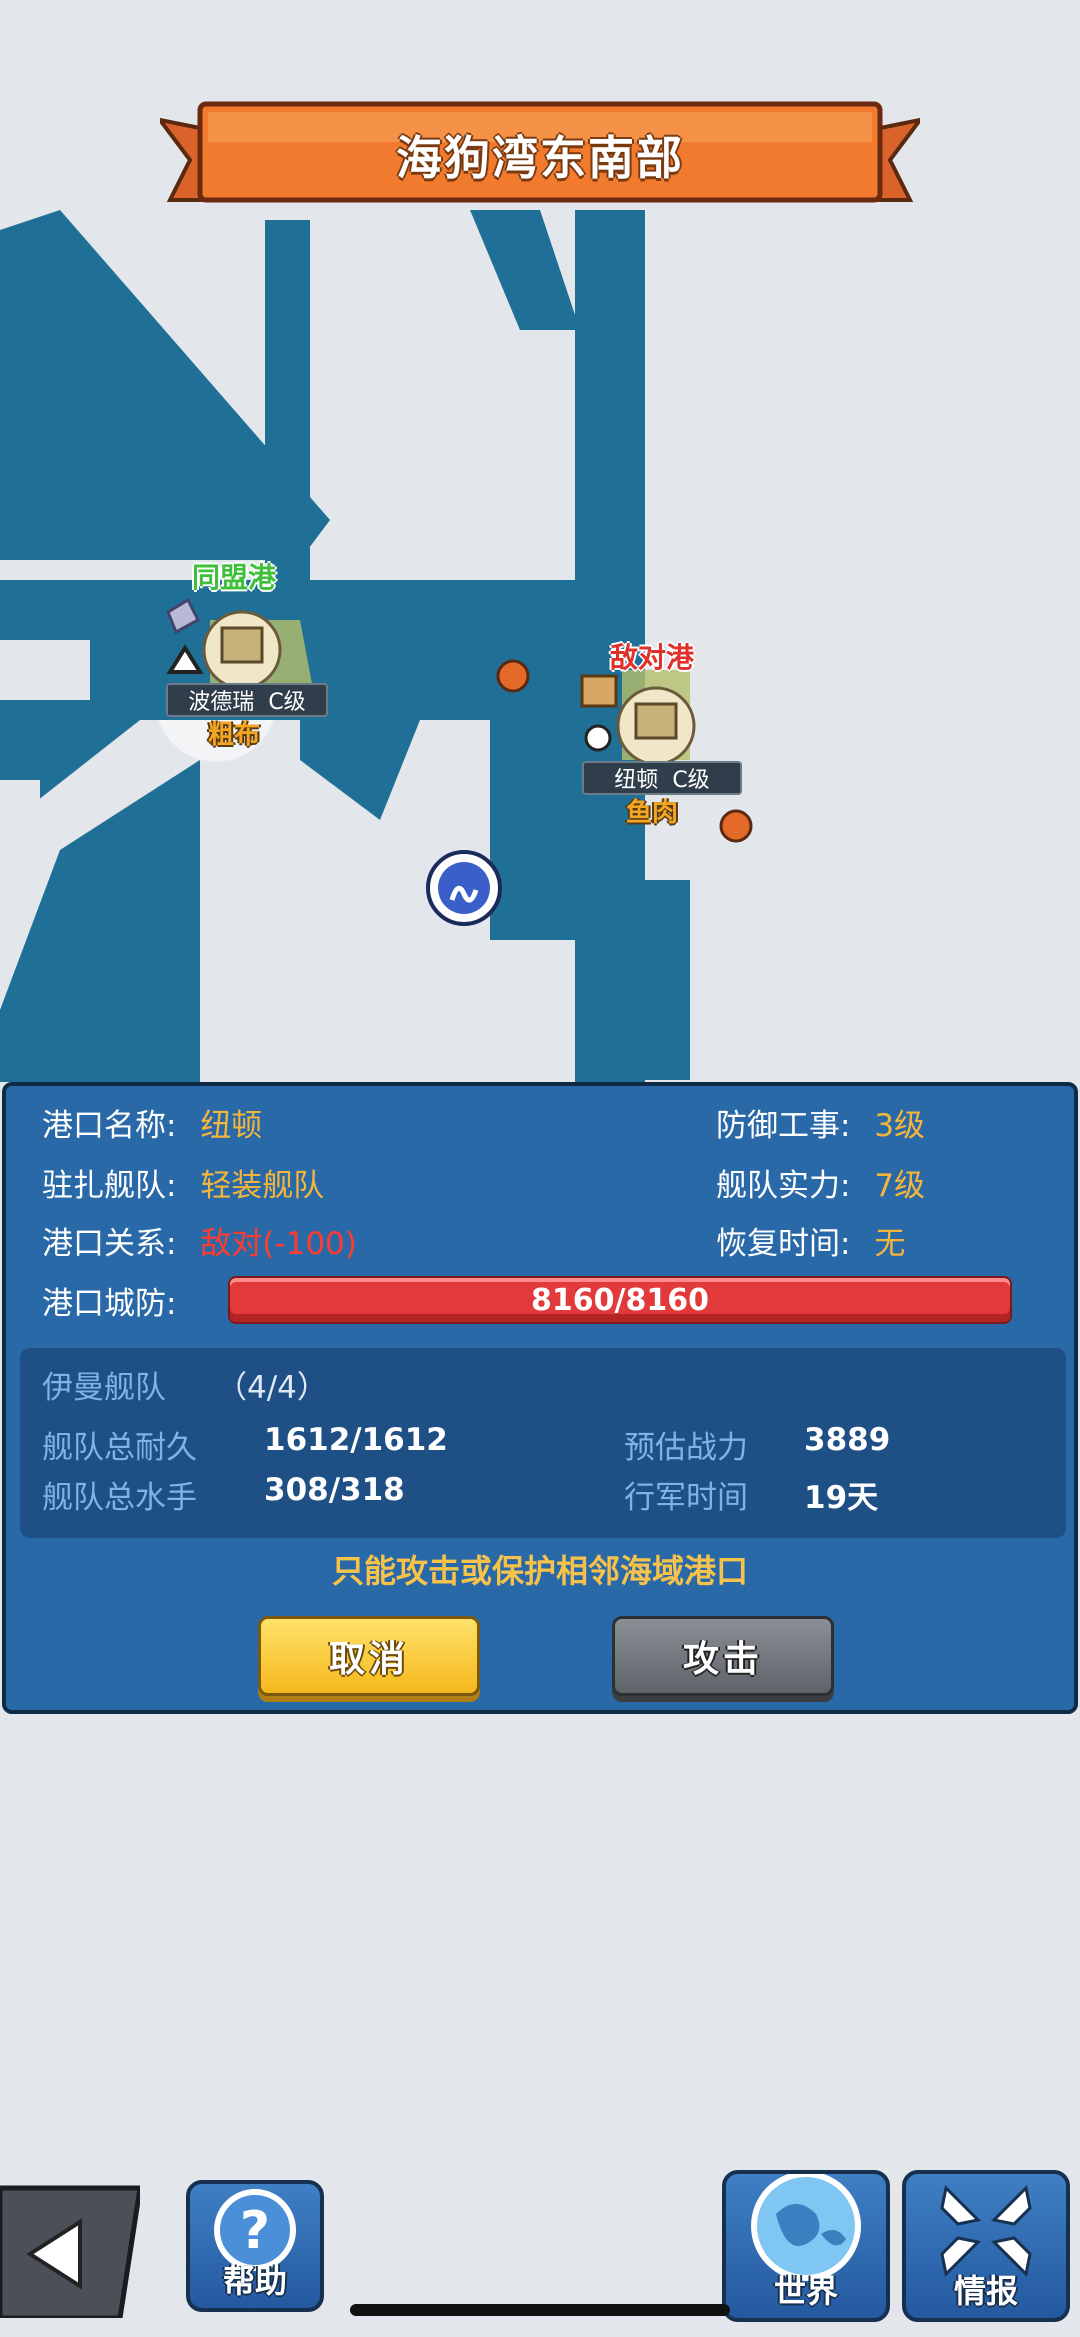 This screenshot has width=1080, height=2337. What do you see at coordinates (254, 2281) in the screenshot?
I see `help-label: 帮助` at bounding box center [254, 2281].